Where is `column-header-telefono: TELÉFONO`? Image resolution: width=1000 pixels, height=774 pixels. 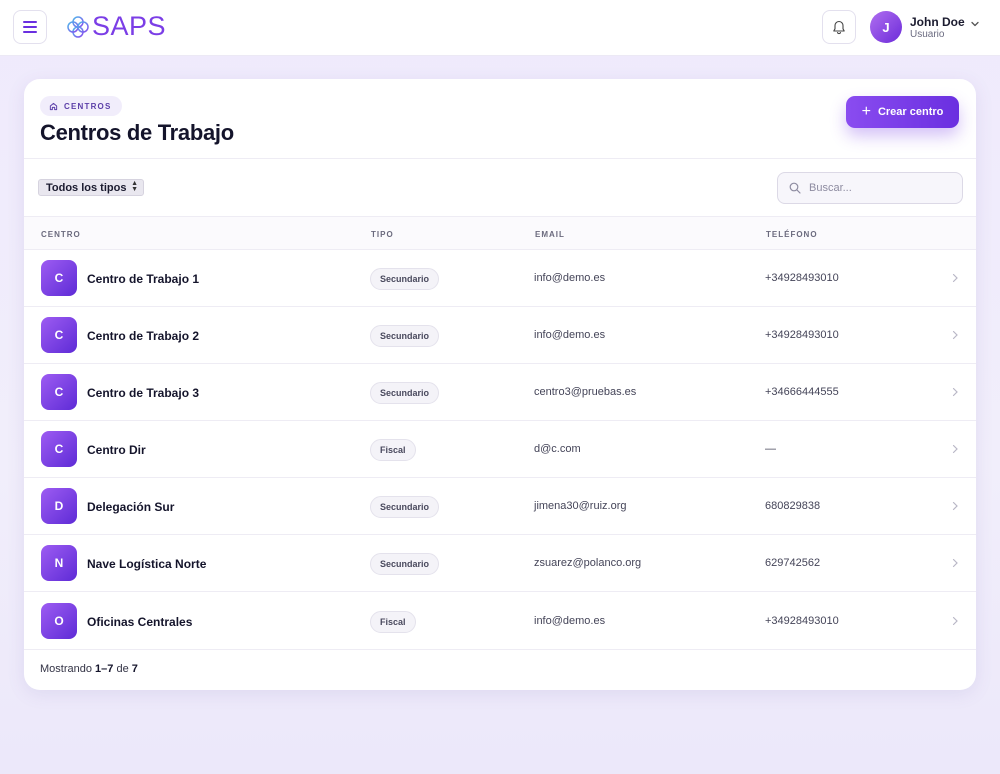 column-header-telefono: TELÉFONO is located at coordinates (792, 234).